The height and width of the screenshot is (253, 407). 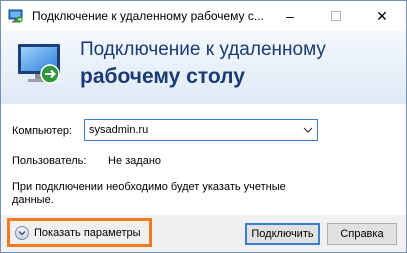 What do you see at coordinates (362, 234) in the screenshot?
I see `help-button: Справка` at bounding box center [362, 234].